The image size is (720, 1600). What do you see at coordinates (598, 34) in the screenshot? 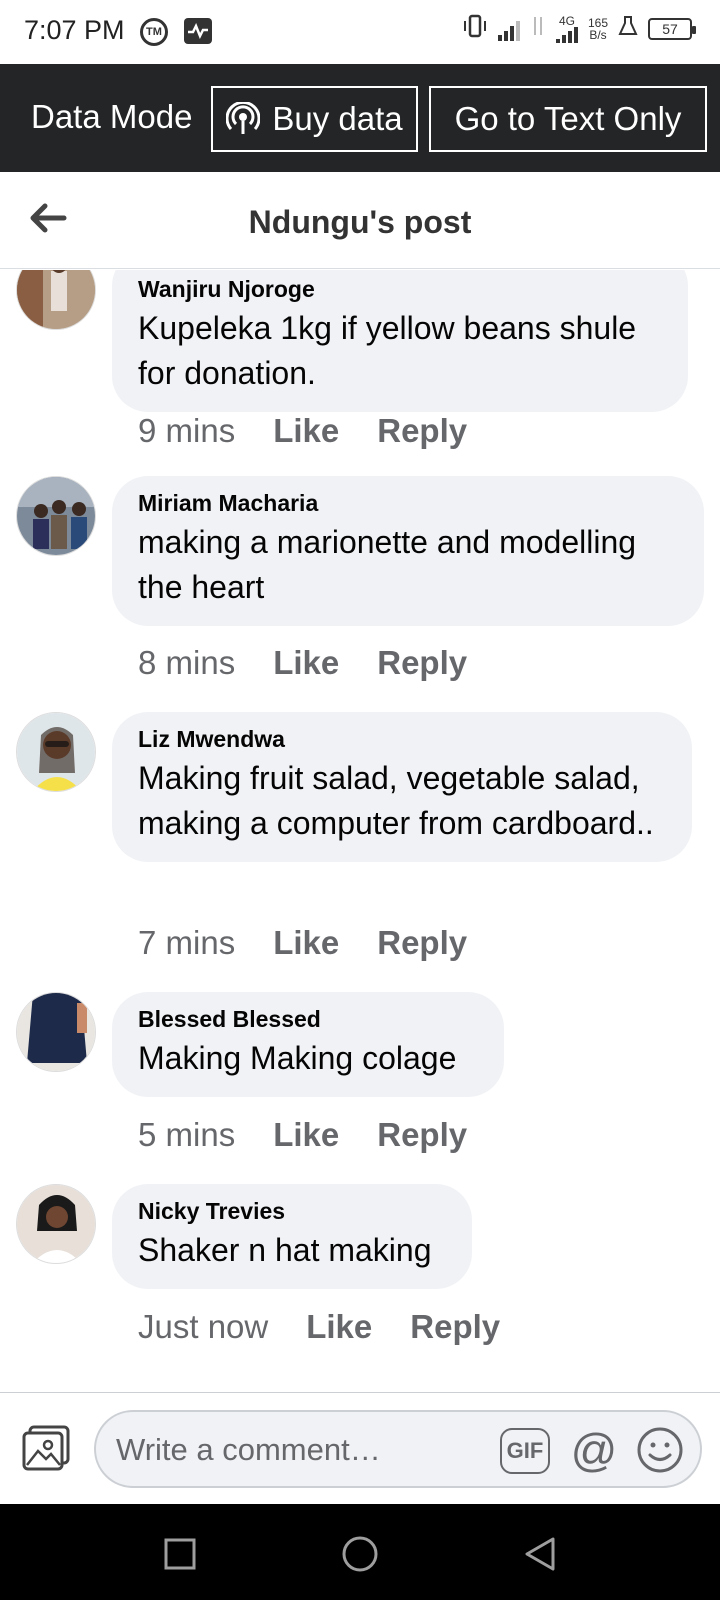
I see `net-speed-unit: B/s` at bounding box center [598, 34].